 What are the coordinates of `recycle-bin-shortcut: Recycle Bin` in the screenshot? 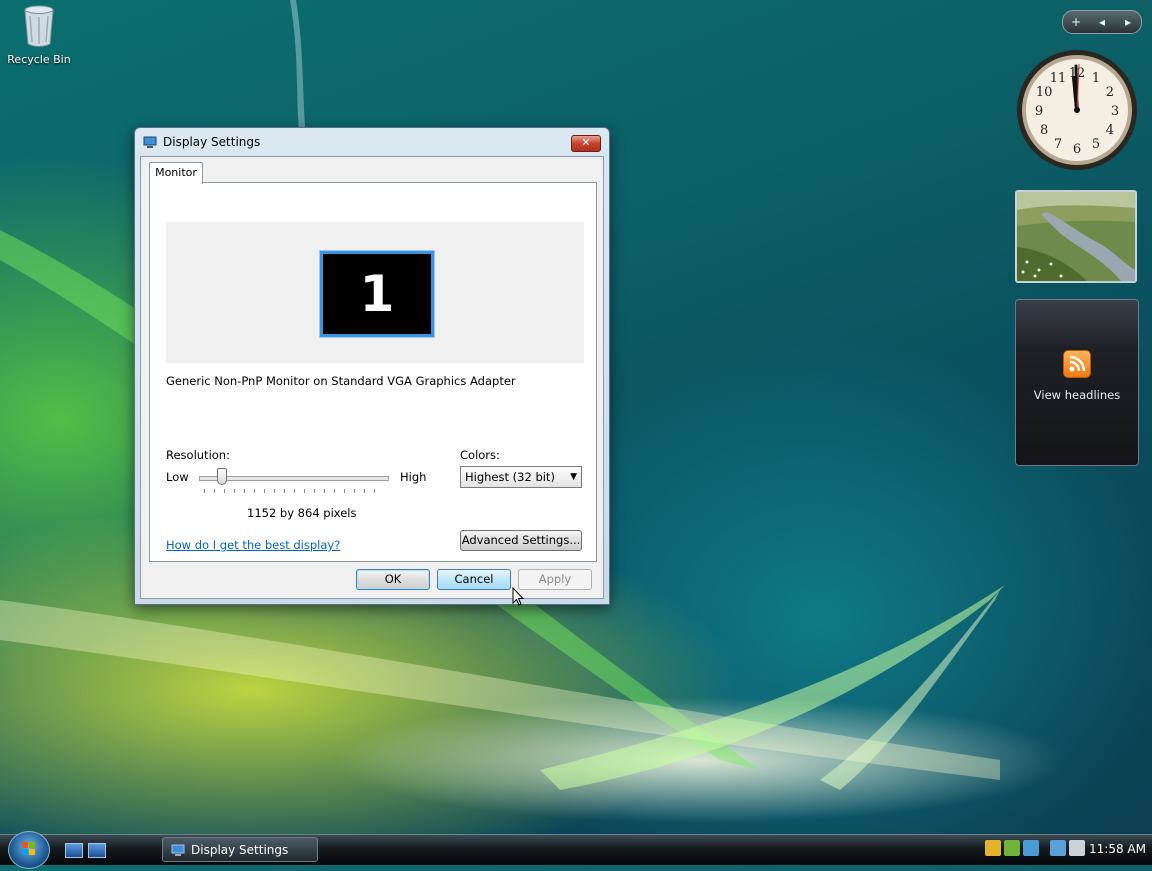 It's located at (39, 35).